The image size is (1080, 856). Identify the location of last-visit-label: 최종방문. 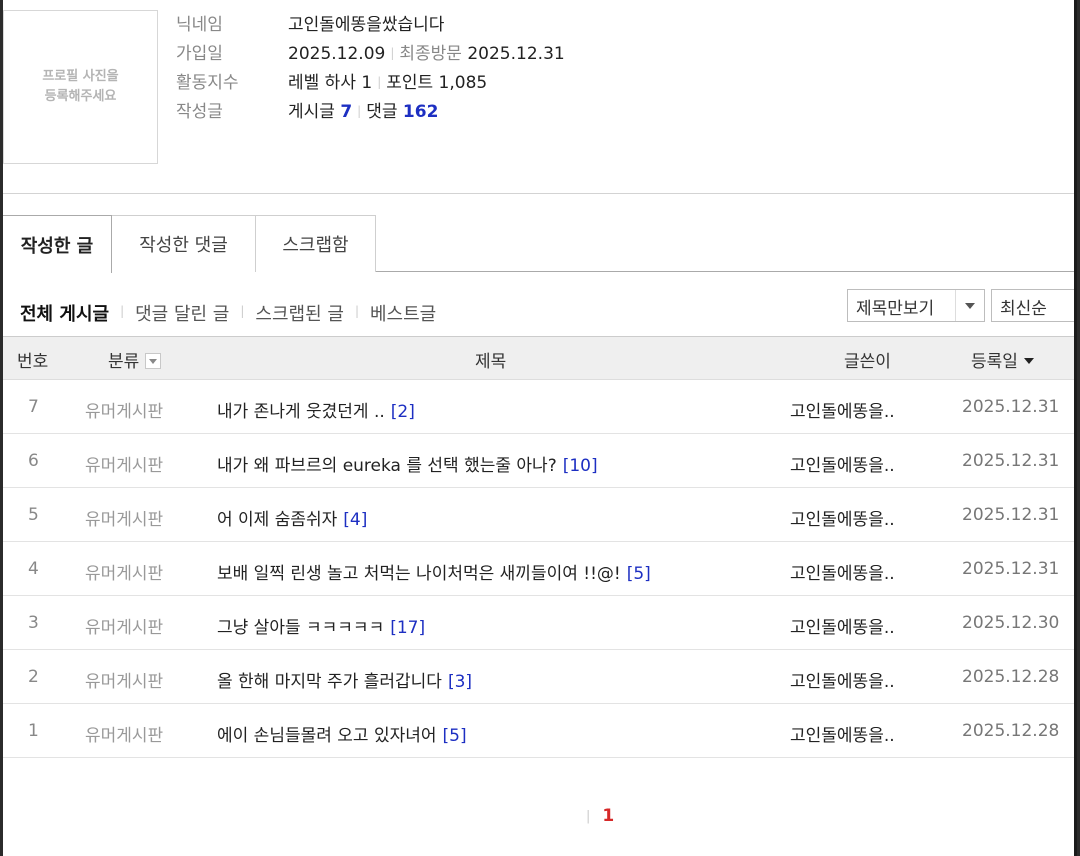
(430, 54).